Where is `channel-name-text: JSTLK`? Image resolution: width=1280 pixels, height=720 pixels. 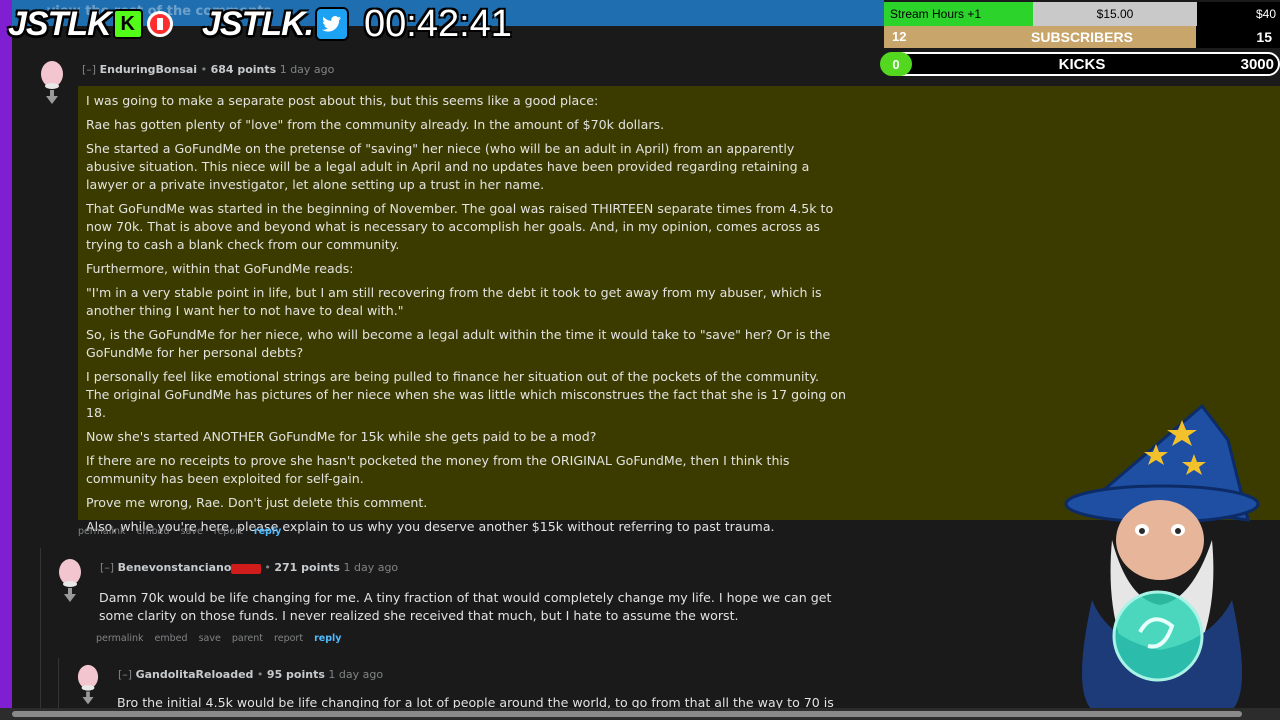
channel-name-text: JSTLK is located at coordinates (60, 23).